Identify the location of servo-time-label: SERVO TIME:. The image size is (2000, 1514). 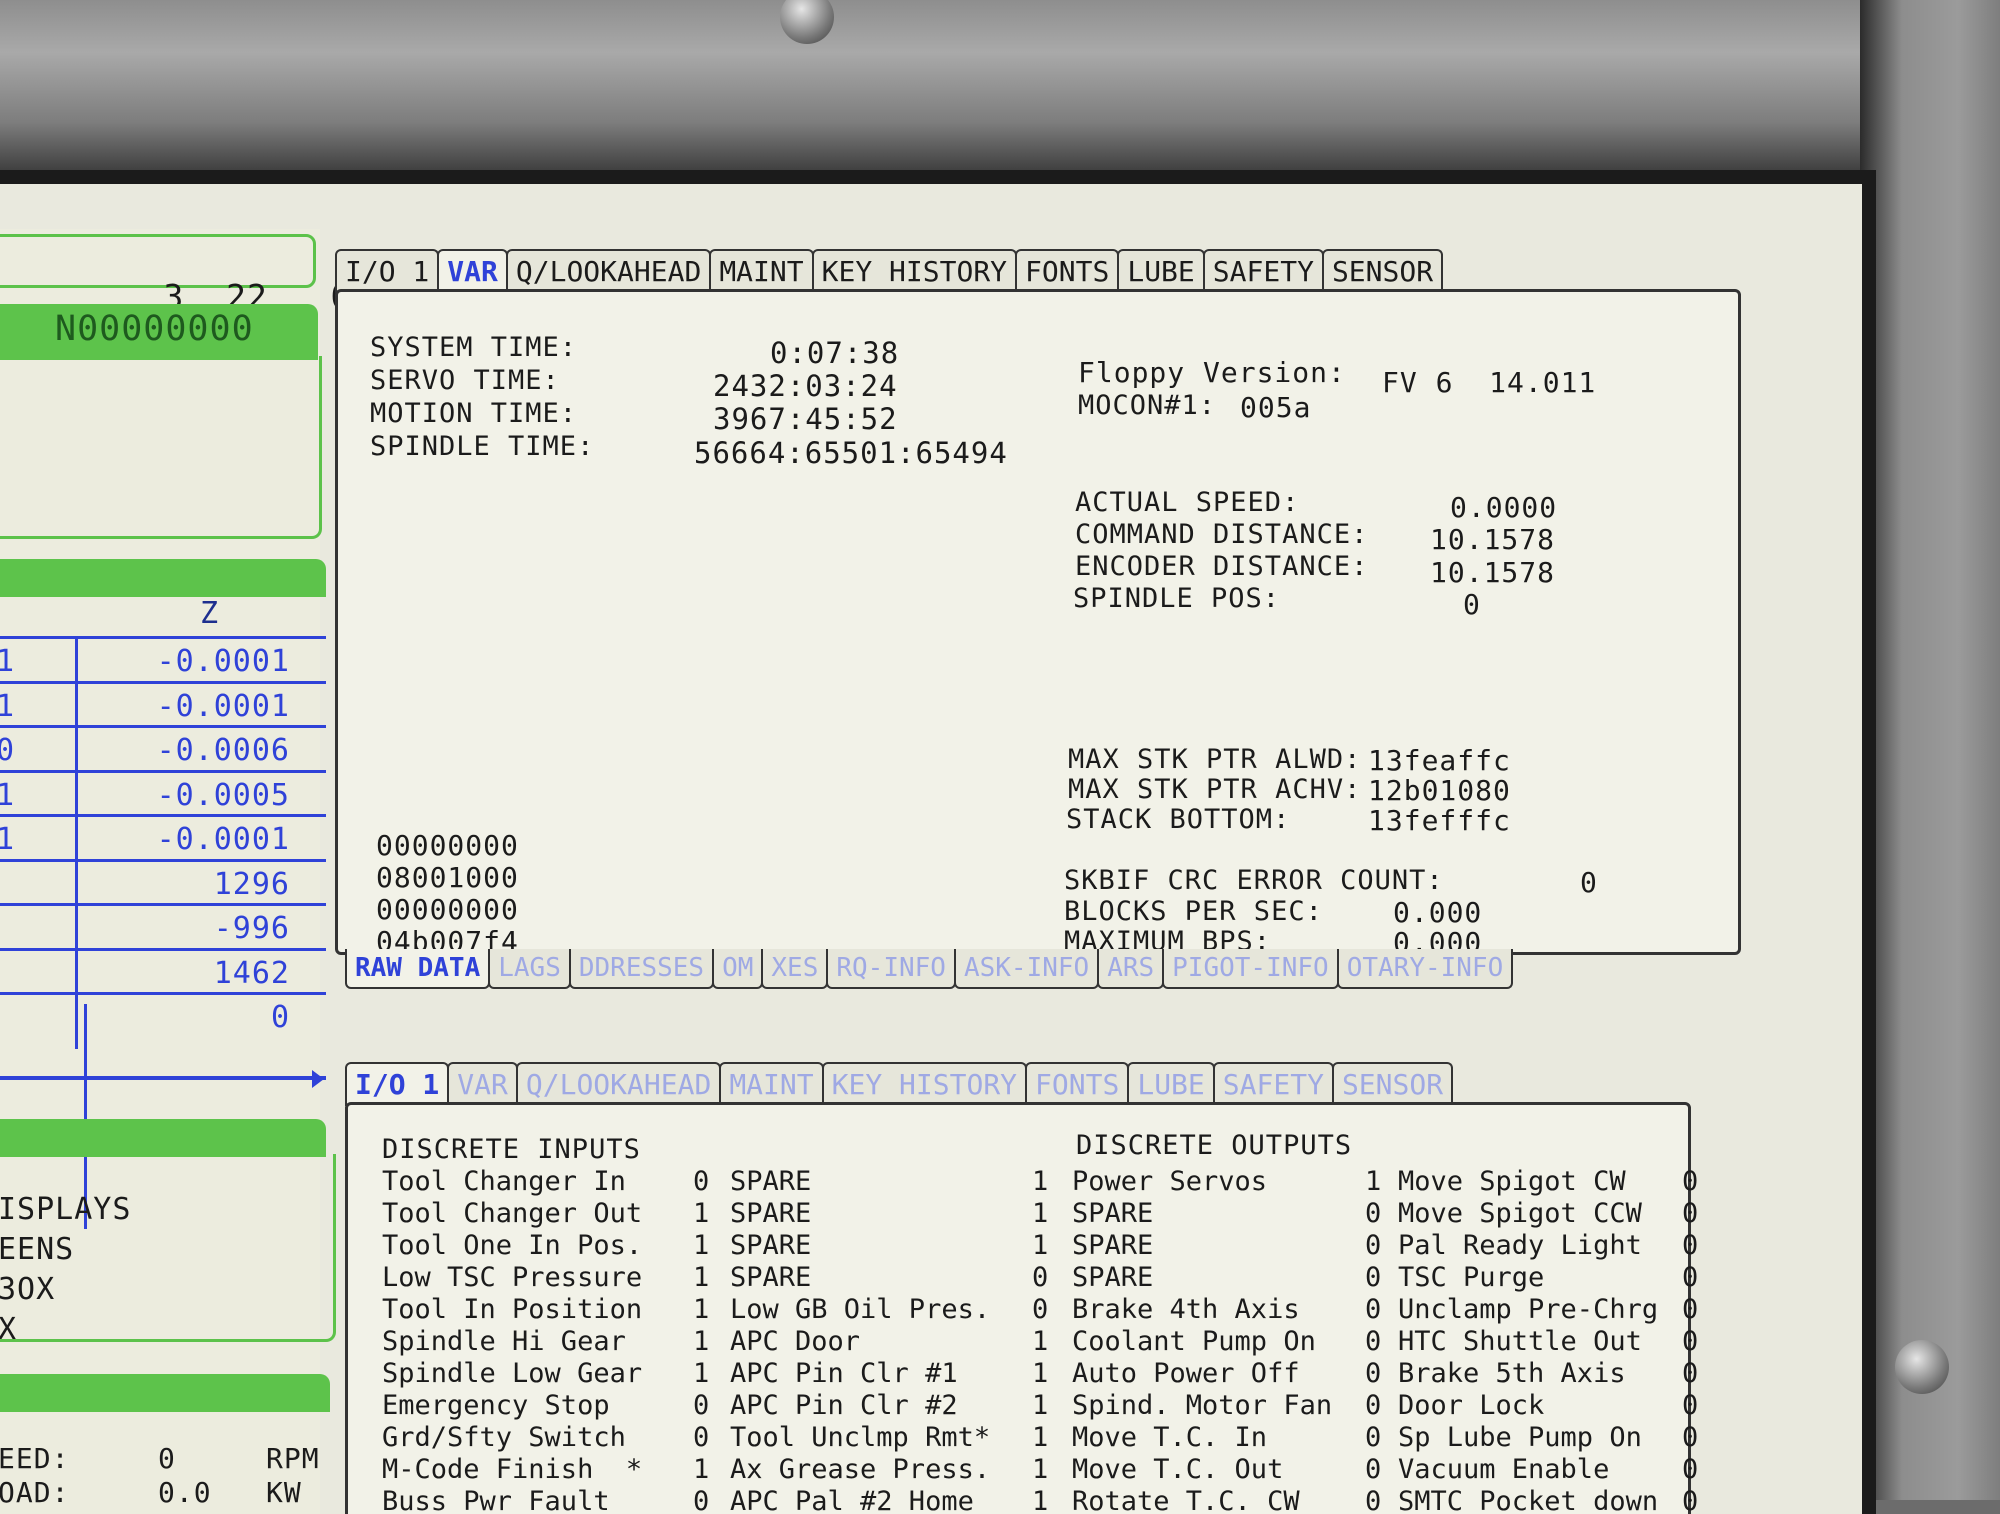
(465, 380).